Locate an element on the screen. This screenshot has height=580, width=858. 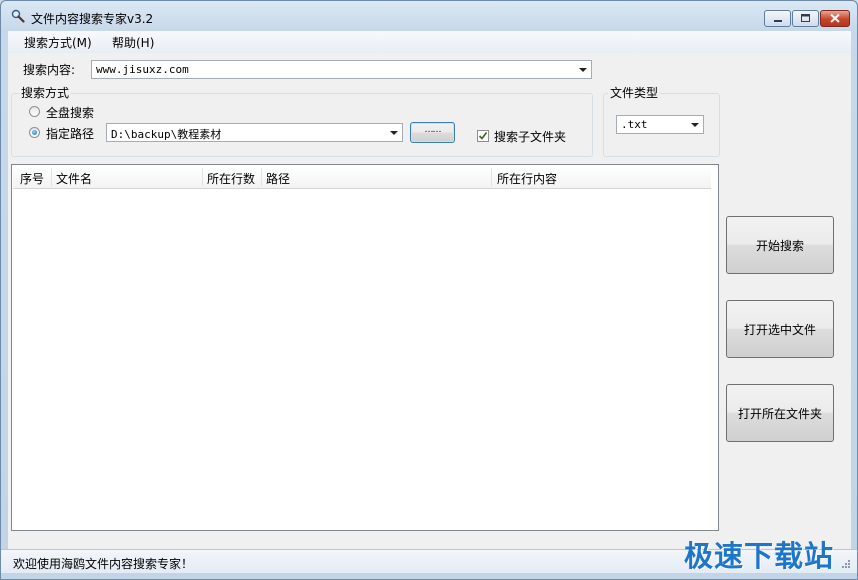
search-content-label: 搜索内容: is located at coordinates (49, 70).